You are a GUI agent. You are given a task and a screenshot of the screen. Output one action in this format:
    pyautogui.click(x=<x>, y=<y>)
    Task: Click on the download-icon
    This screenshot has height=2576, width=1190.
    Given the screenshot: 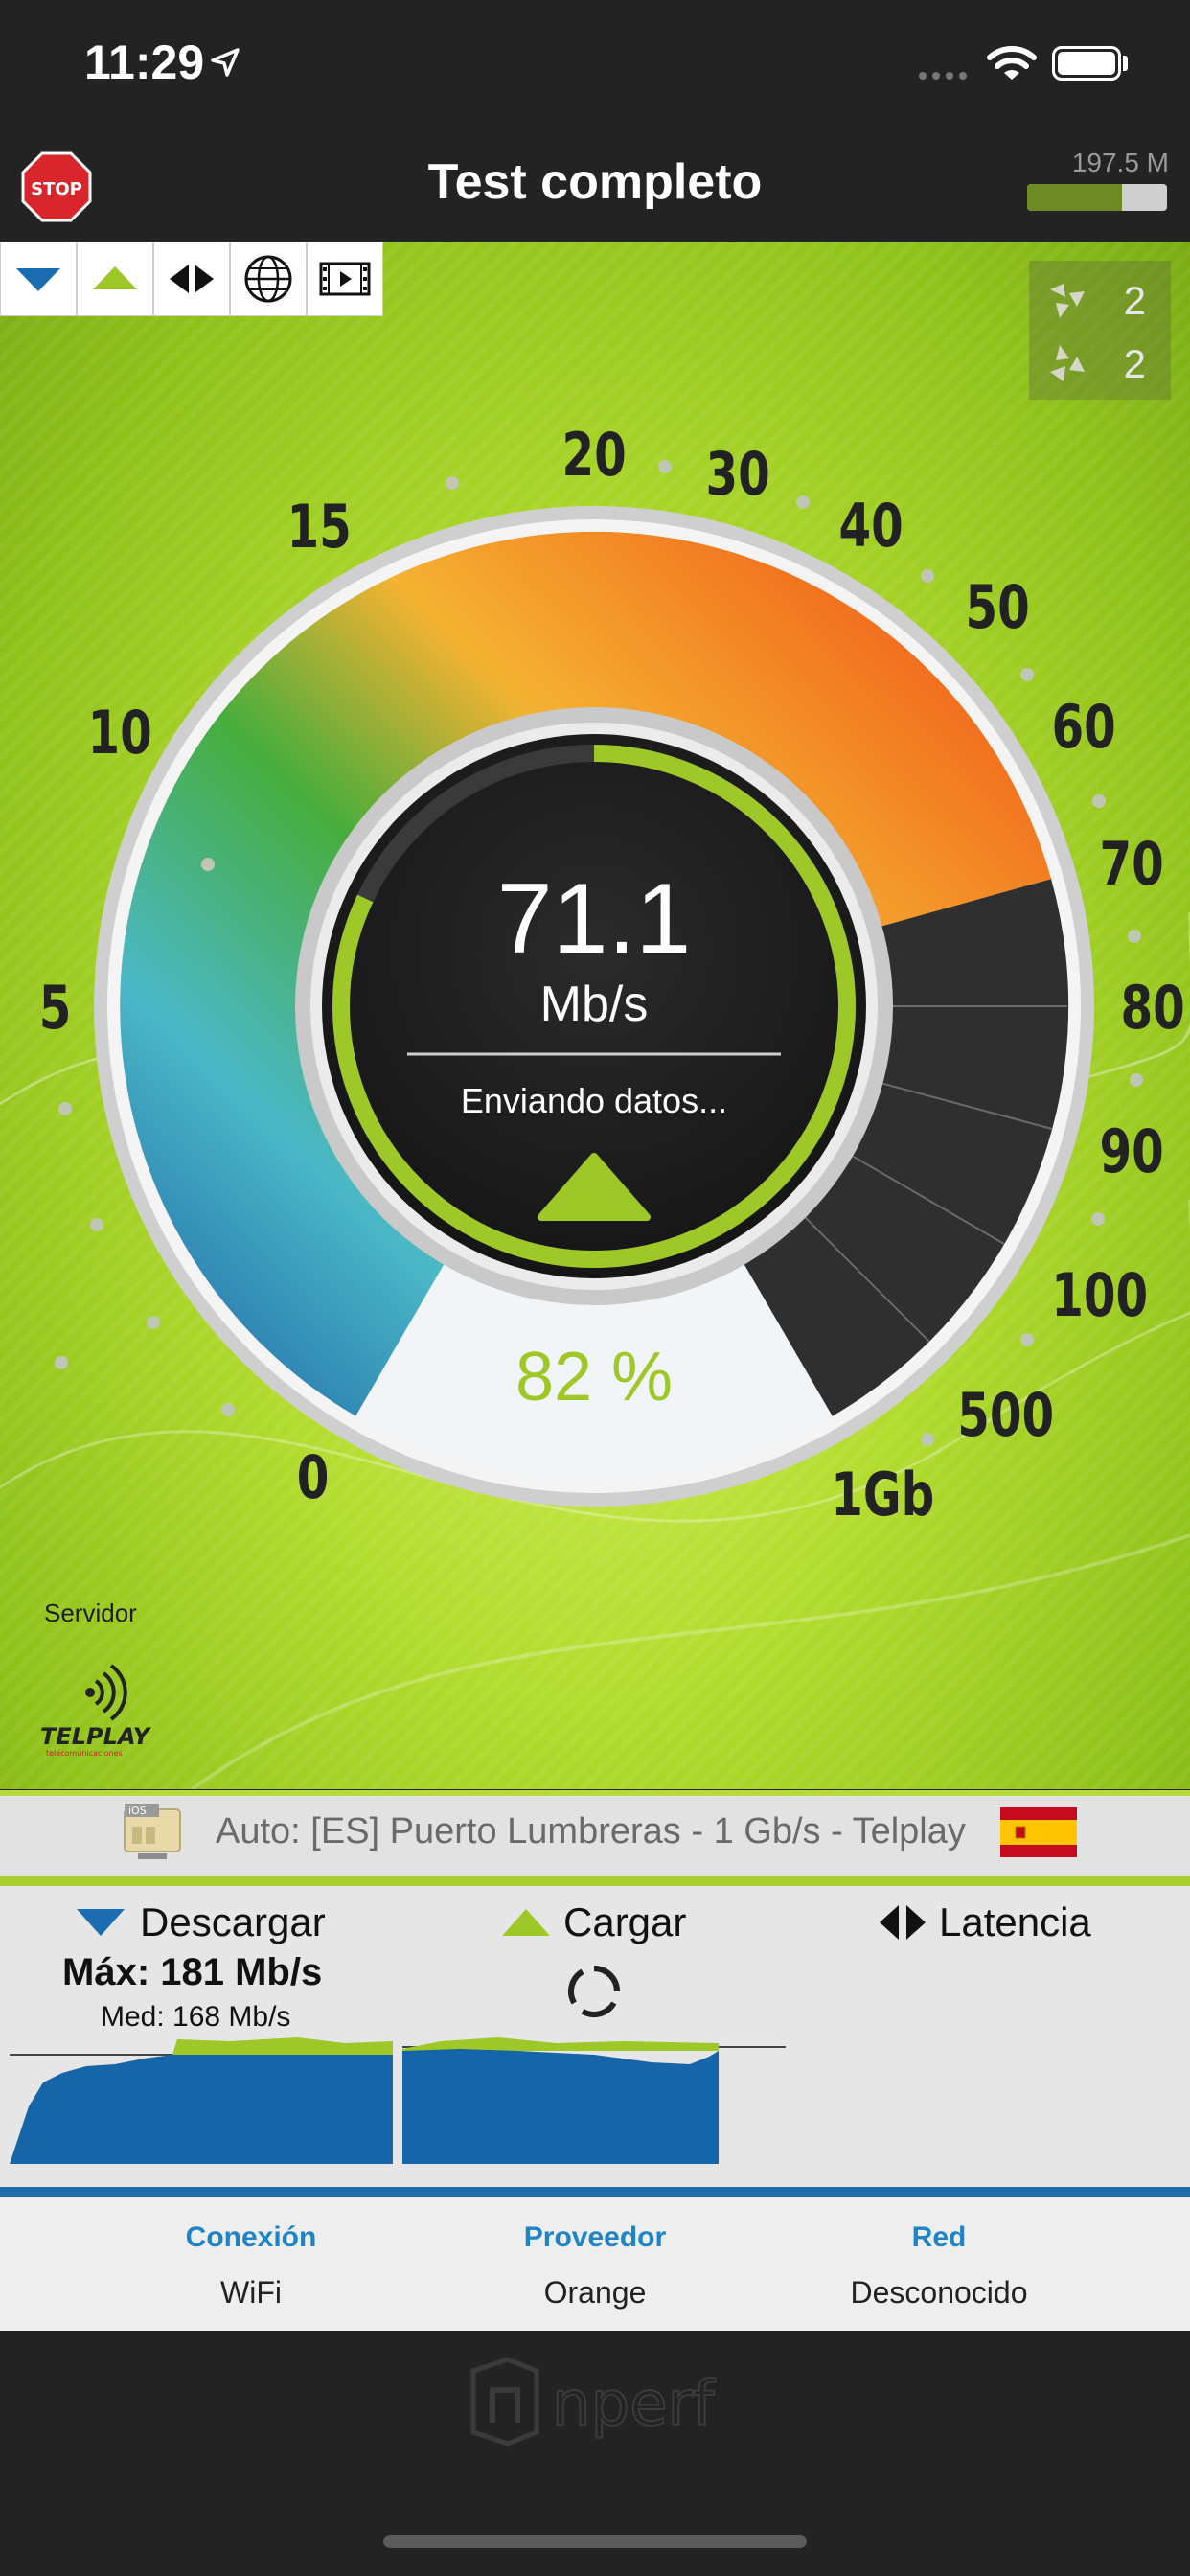 What is the action you would take?
    pyautogui.click(x=101, y=1922)
    